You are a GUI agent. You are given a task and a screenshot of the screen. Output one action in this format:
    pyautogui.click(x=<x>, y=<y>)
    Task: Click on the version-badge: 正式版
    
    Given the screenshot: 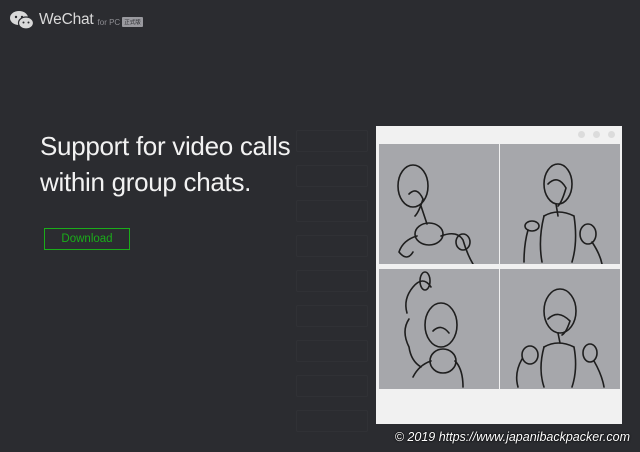 What is the action you would take?
    pyautogui.click(x=132, y=22)
    